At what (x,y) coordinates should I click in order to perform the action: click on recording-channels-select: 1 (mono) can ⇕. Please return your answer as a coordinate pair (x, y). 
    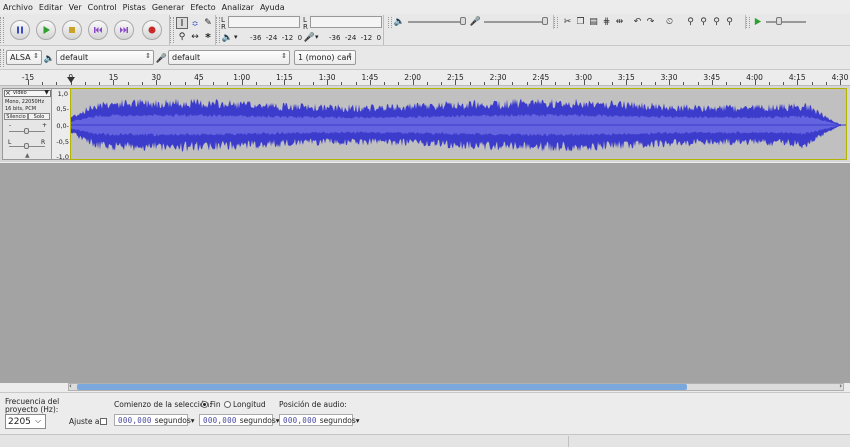
    Looking at the image, I should click on (325, 57).